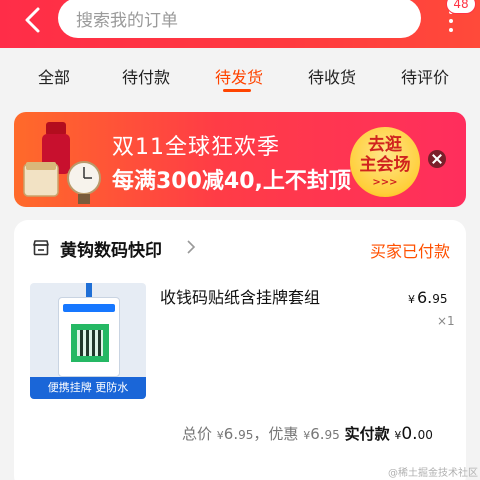  Describe the element at coordinates (425, 435) in the screenshot. I see `paid-cents: 00` at that location.